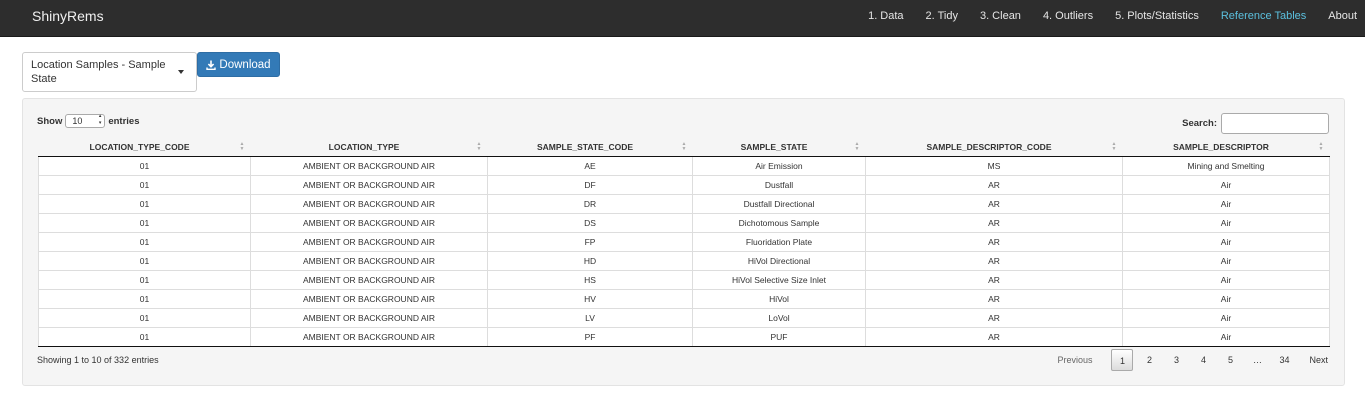 The image size is (1365, 418). I want to click on table-cell: HV, so click(590, 298).